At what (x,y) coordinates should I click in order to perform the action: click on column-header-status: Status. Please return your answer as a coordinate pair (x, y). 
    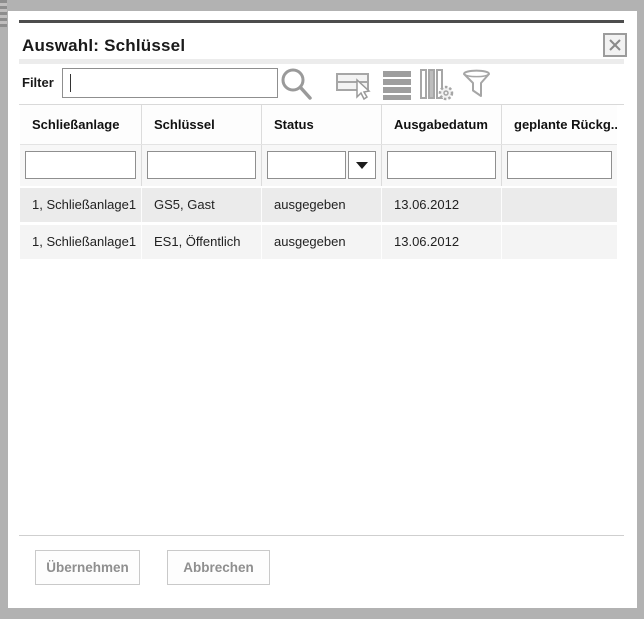
    Looking at the image, I should click on (321, 124).